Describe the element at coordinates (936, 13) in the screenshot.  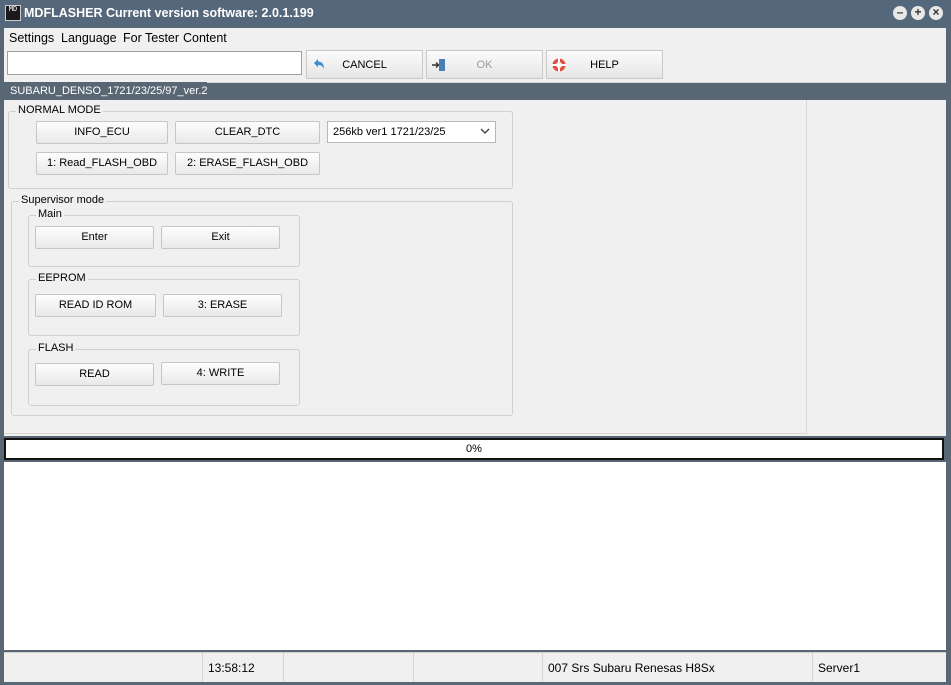
I see `close-icon: ×` at that location.